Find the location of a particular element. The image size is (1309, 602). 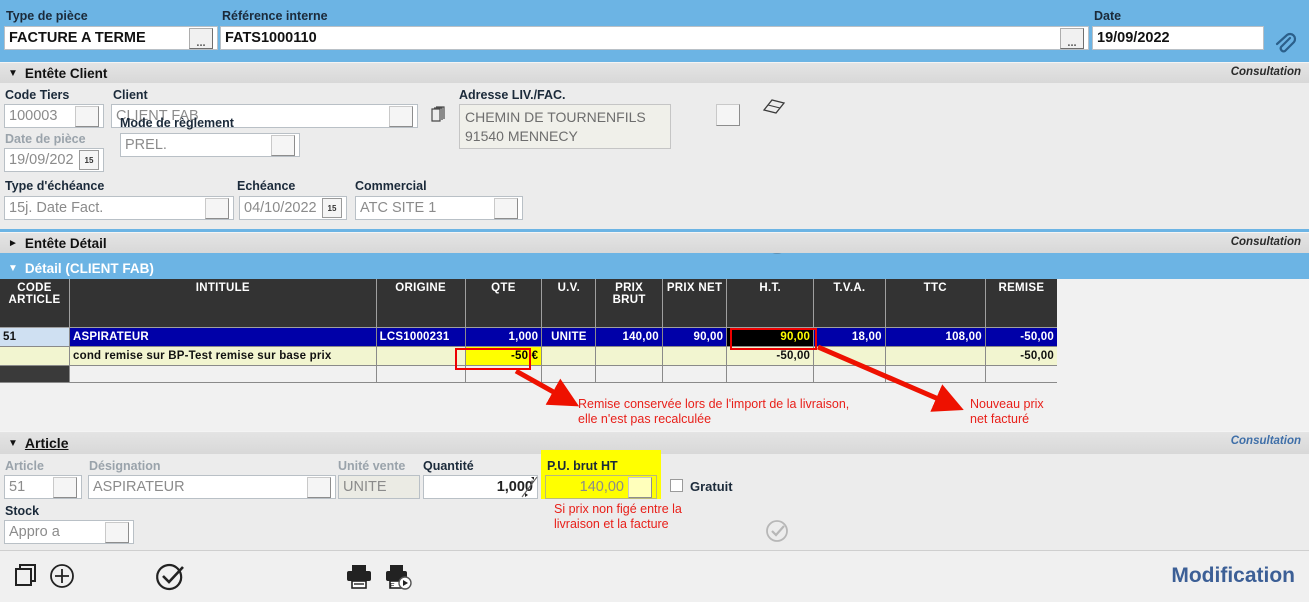

cell-intitule: ASPIRATEUR is located at coordinates (223, 337).